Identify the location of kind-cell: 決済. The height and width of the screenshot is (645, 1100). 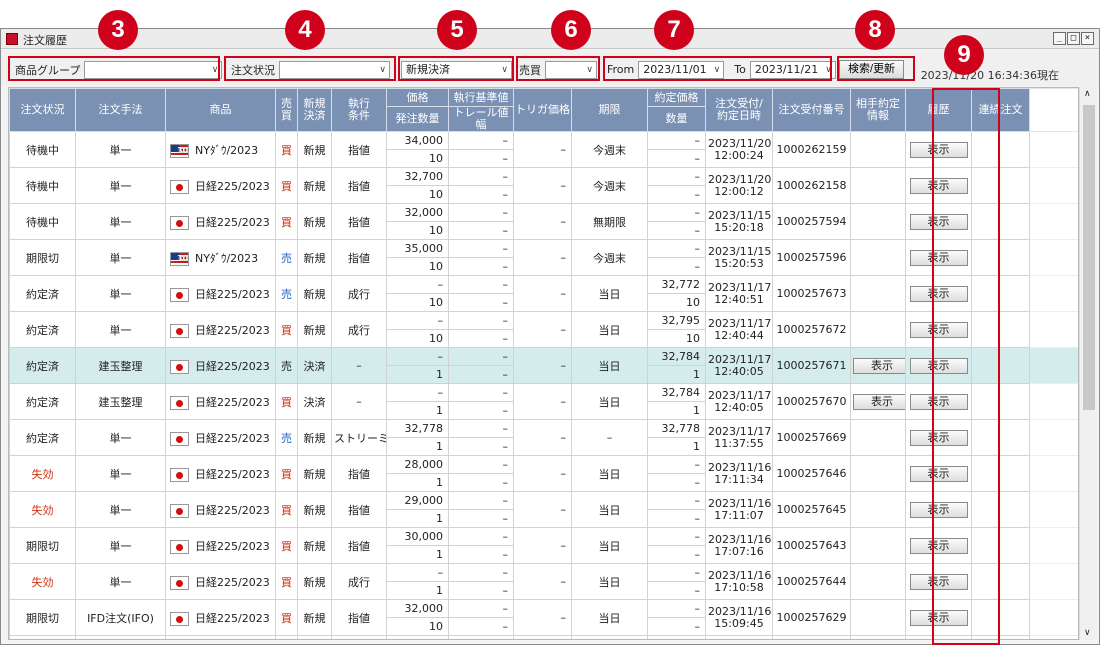
(314, 365).